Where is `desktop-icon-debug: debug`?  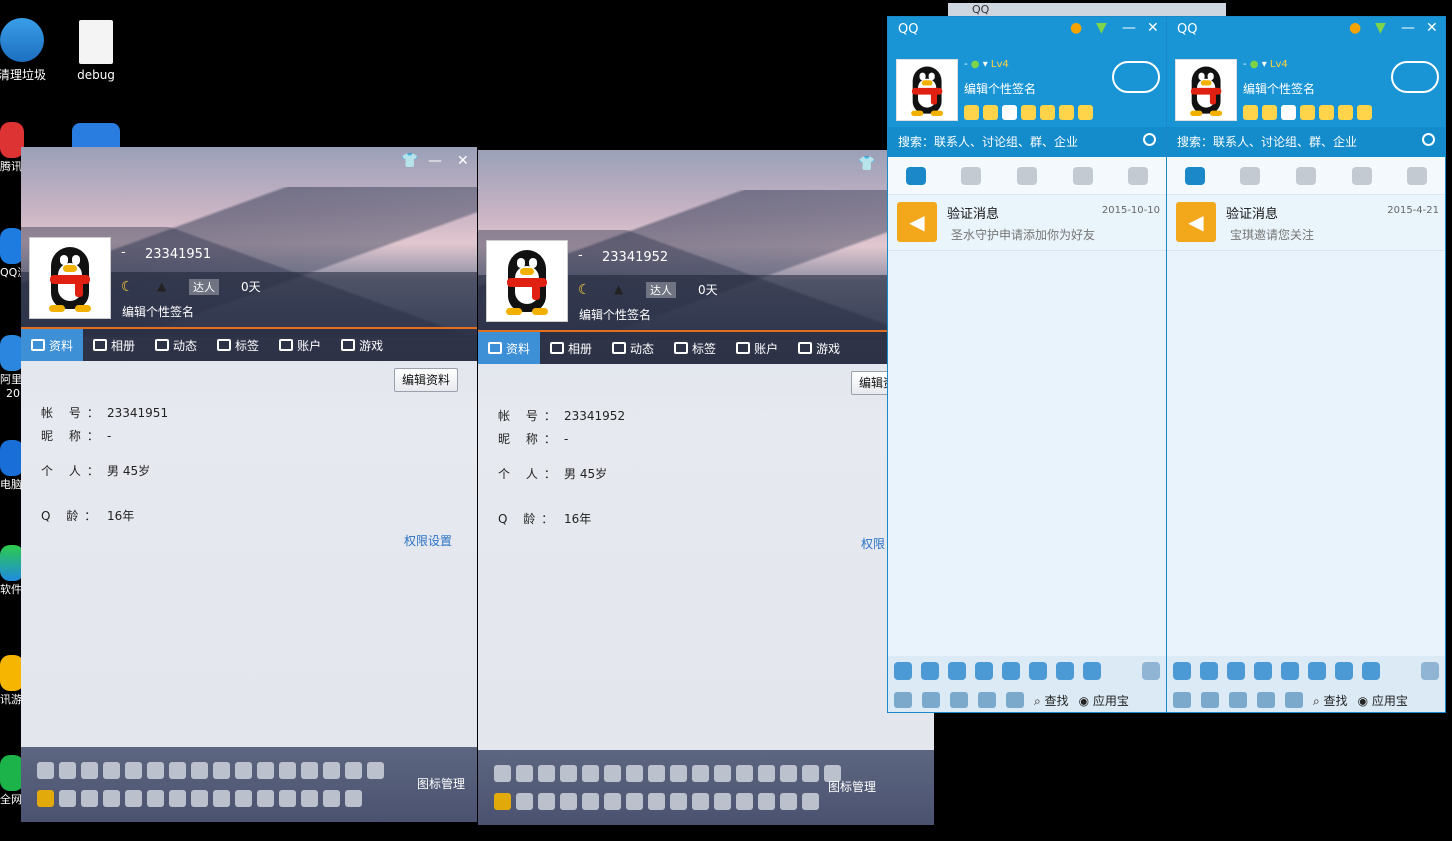 desktop-icon-debug: debug is located at coordinates (96, 51).